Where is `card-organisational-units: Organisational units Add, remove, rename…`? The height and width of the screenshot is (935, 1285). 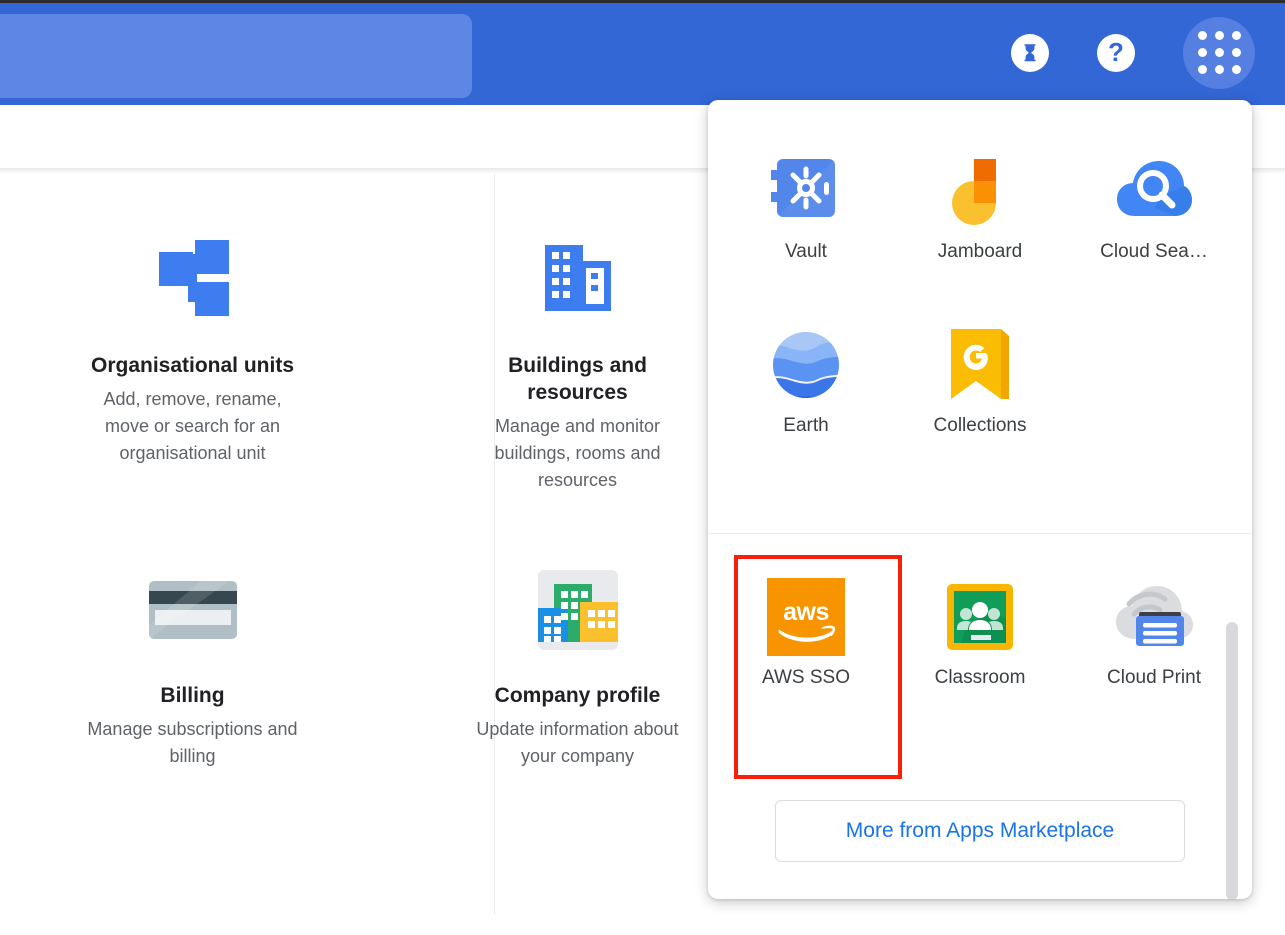 card-organisational-units: Organisational units Add, remove, rename… is located at coordinates (192, 339).